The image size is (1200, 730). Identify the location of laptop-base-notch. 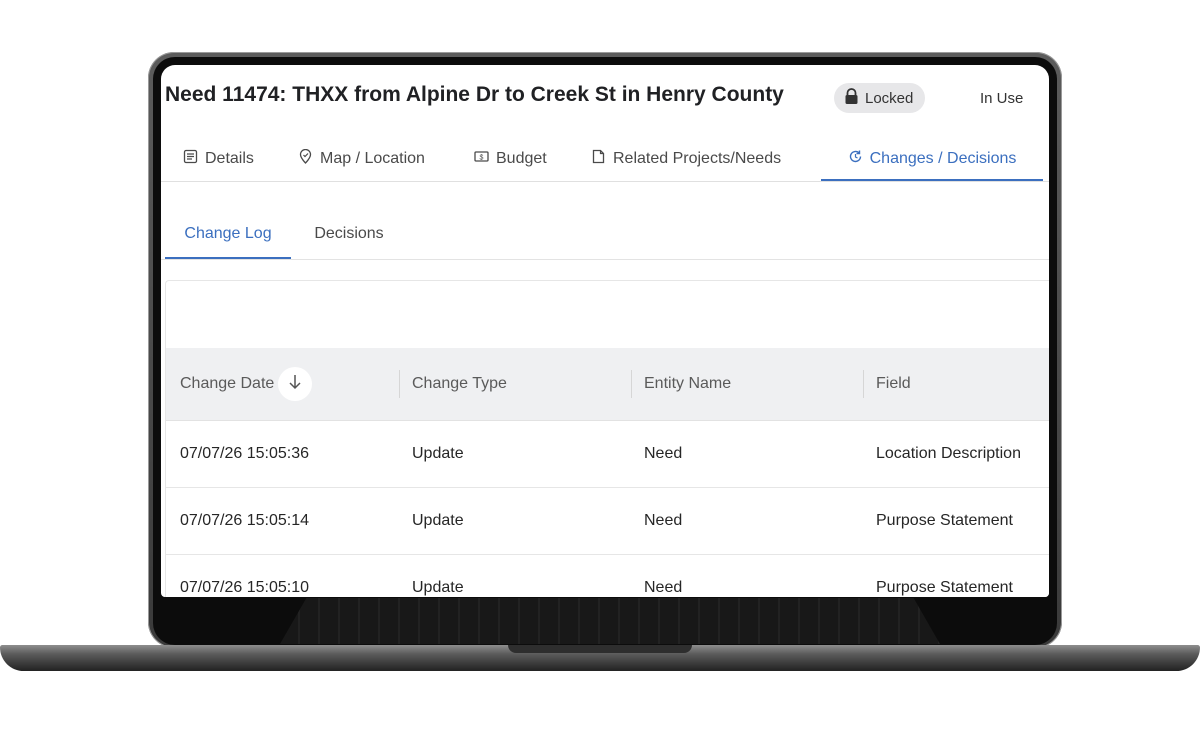
(600, 649).